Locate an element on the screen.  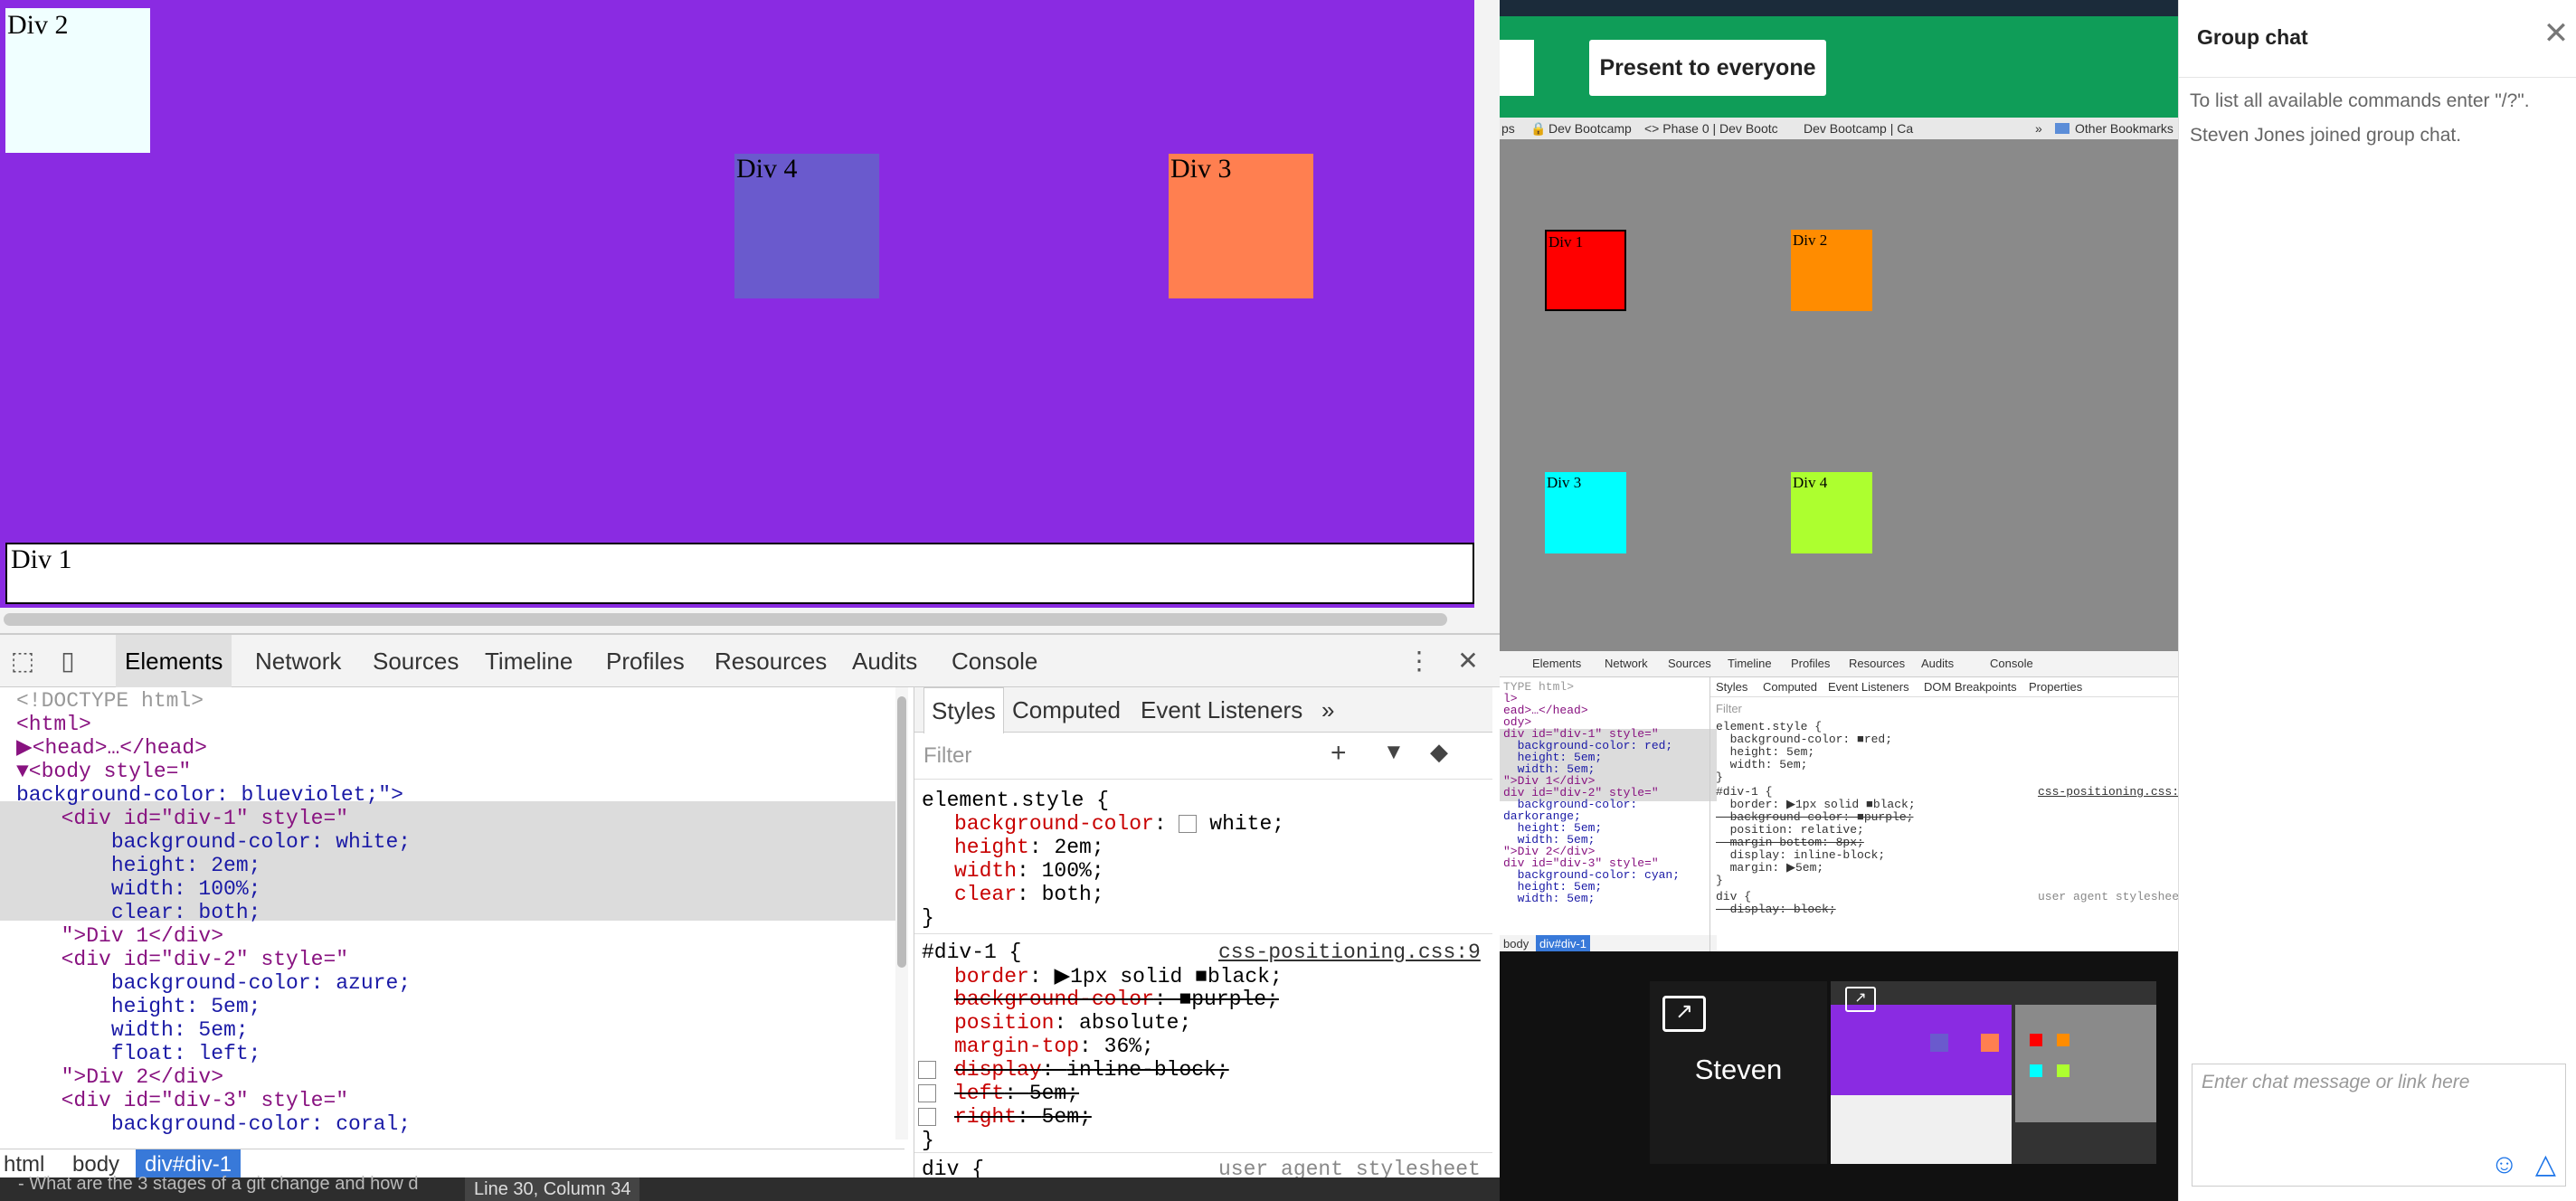
device-mode-icon: ▯ is located at coordinates (68, 661).